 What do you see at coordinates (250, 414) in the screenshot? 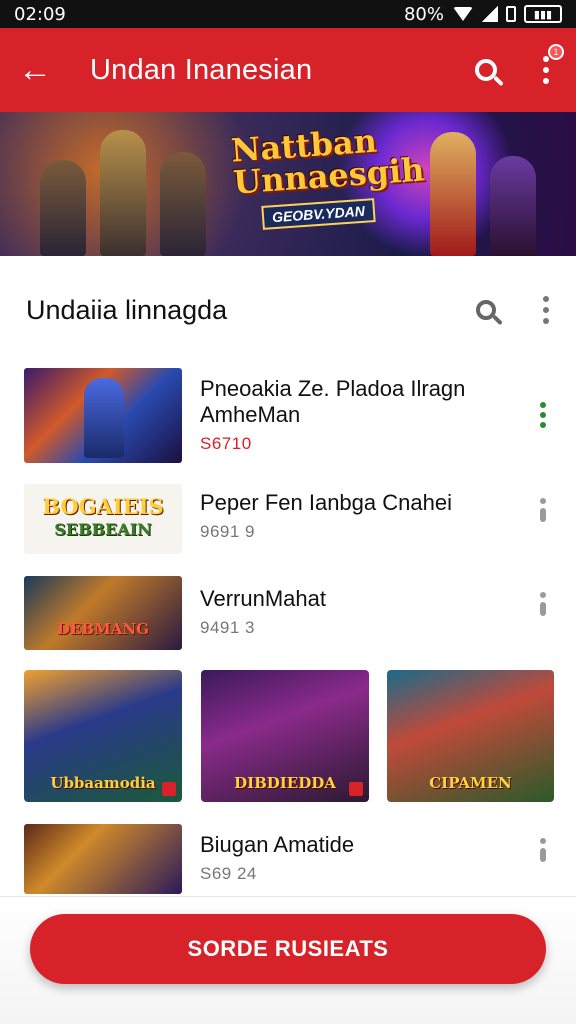
I see `list-item-title-line: AmheMan` at bounding box center [250, 414].